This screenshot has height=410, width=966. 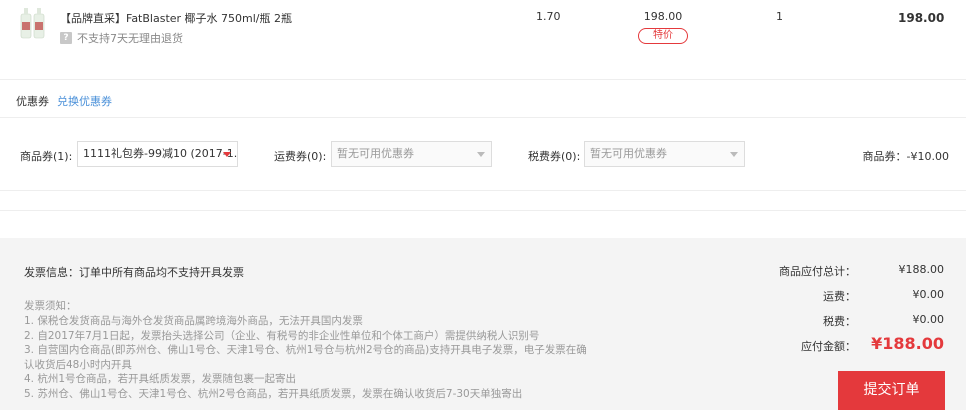 I want to click on invoice-note: 认收货后48小时内开具, so click(x=78, y=364).